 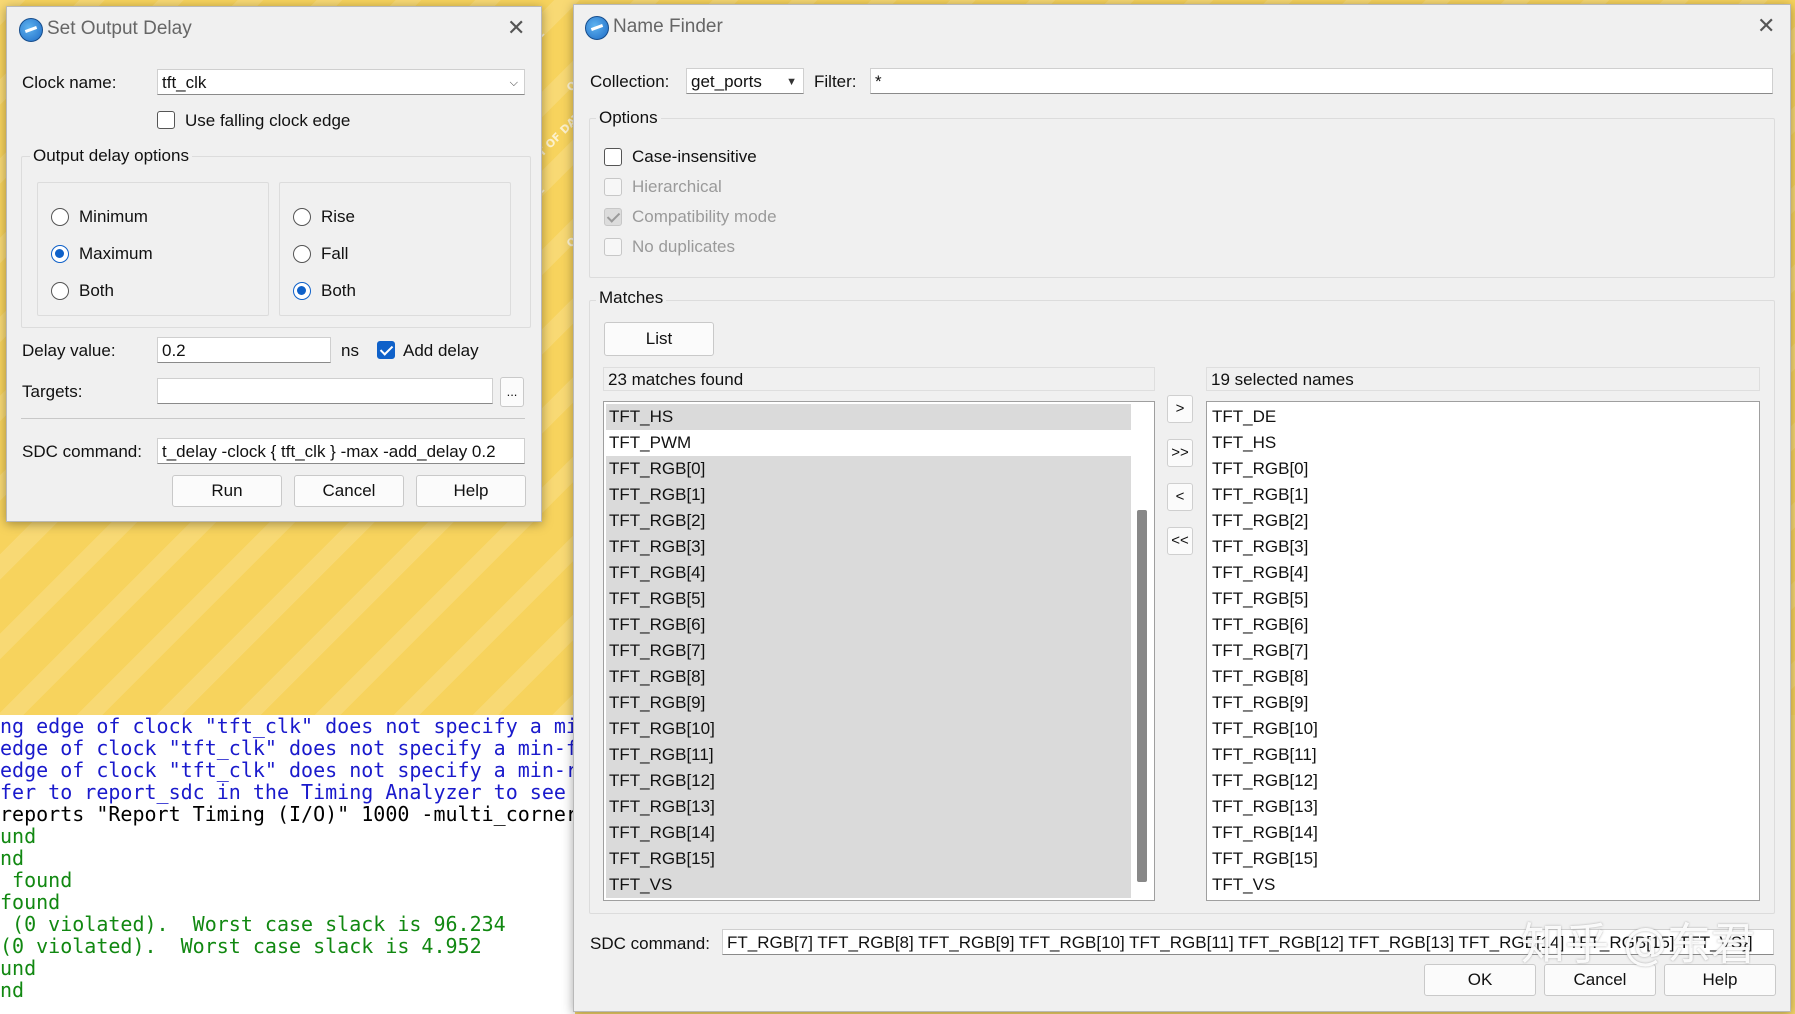 I want to click on compatibility-mode-checkbox, so click(x=613, y=217).